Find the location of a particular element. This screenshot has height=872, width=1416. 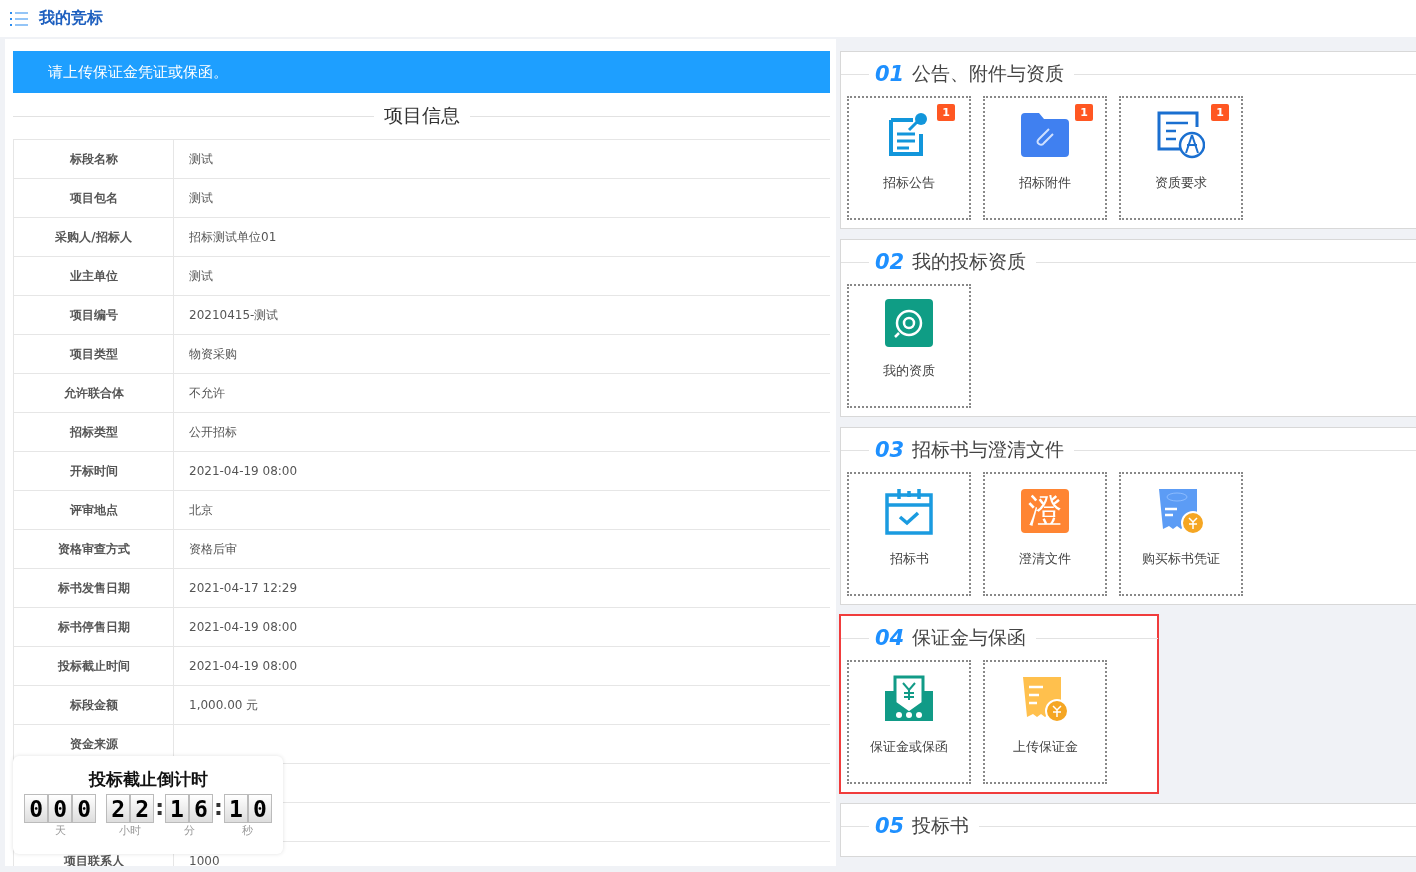

step-number: 05 is located at coordinates (890, 826).